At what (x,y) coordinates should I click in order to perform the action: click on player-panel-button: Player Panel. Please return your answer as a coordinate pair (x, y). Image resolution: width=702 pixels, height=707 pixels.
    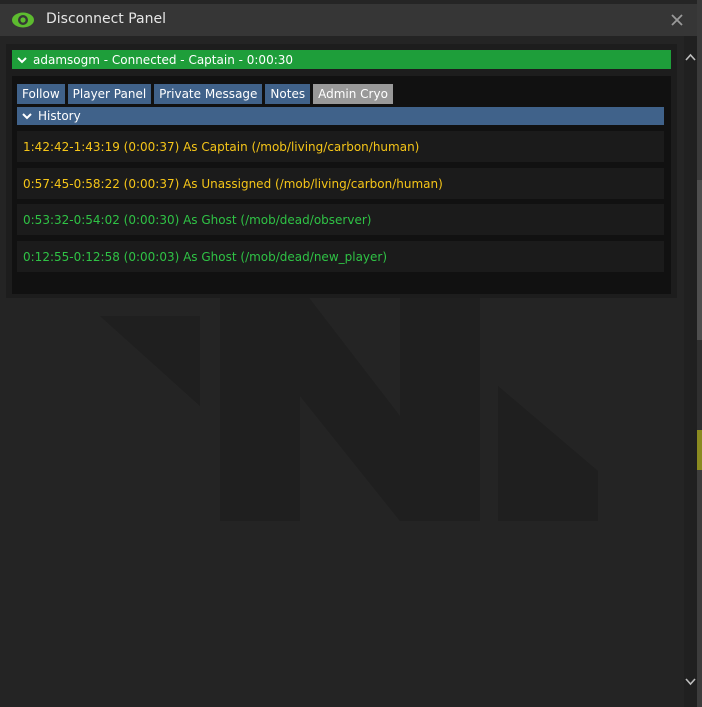
    Looking at the image, I should click on (109, 94).